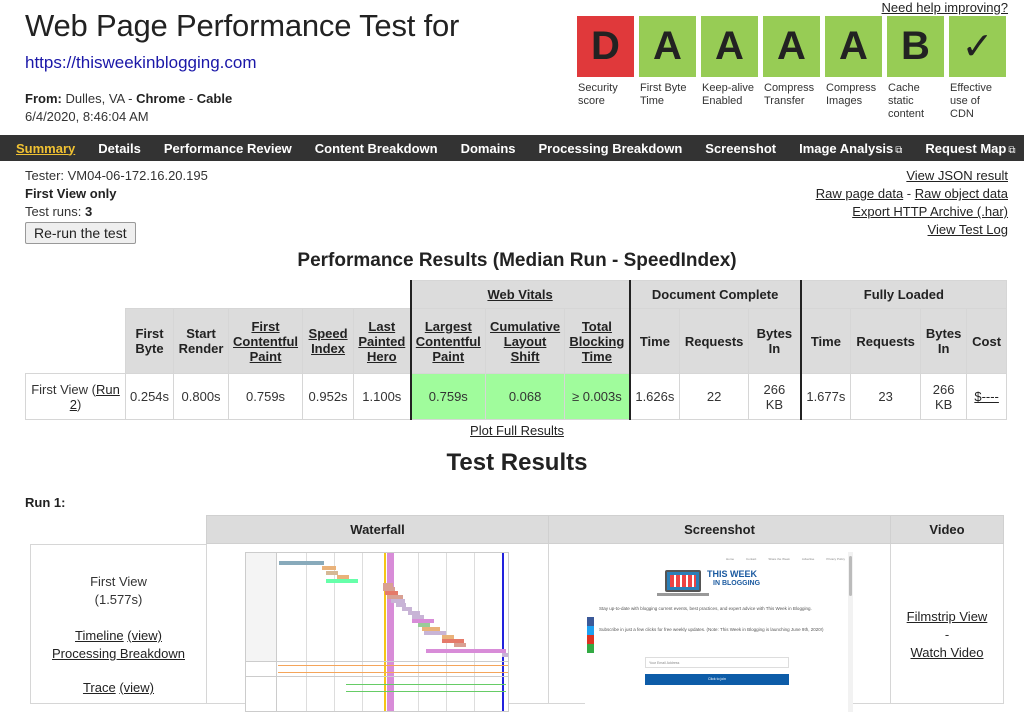  Describe the element at coordinates (519, 294) in the screenshot. I see `web-vitals-link: Web Vitals` at that location.